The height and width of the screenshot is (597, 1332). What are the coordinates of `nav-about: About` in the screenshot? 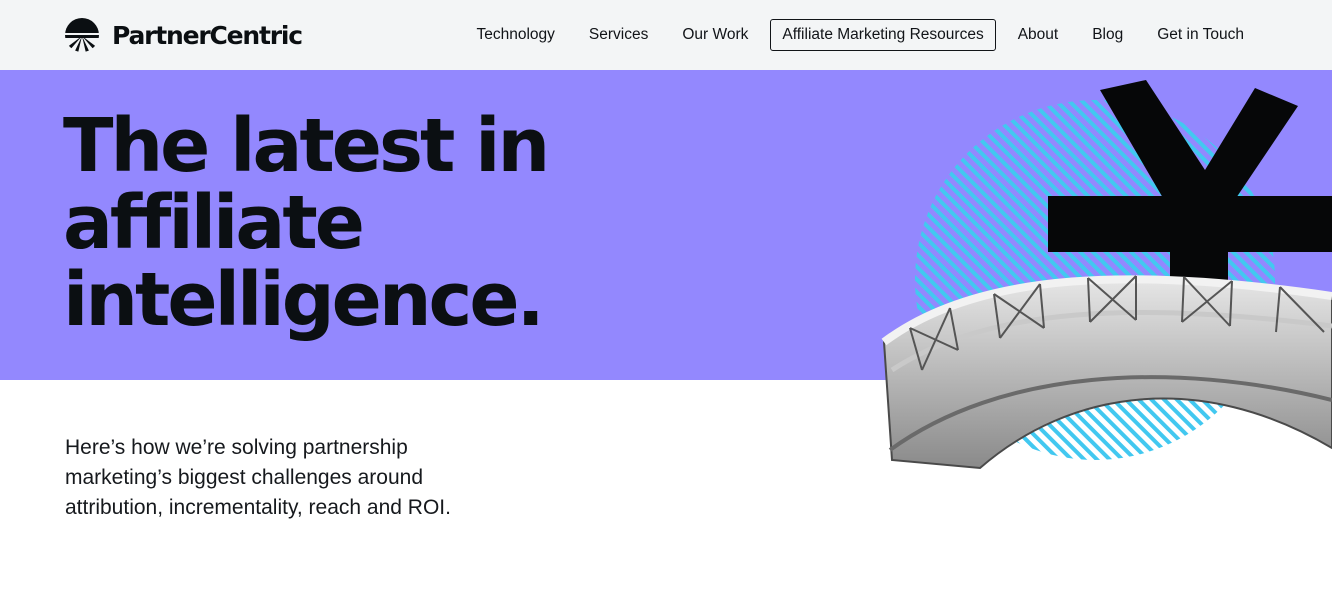 It's located at (1038, 35).